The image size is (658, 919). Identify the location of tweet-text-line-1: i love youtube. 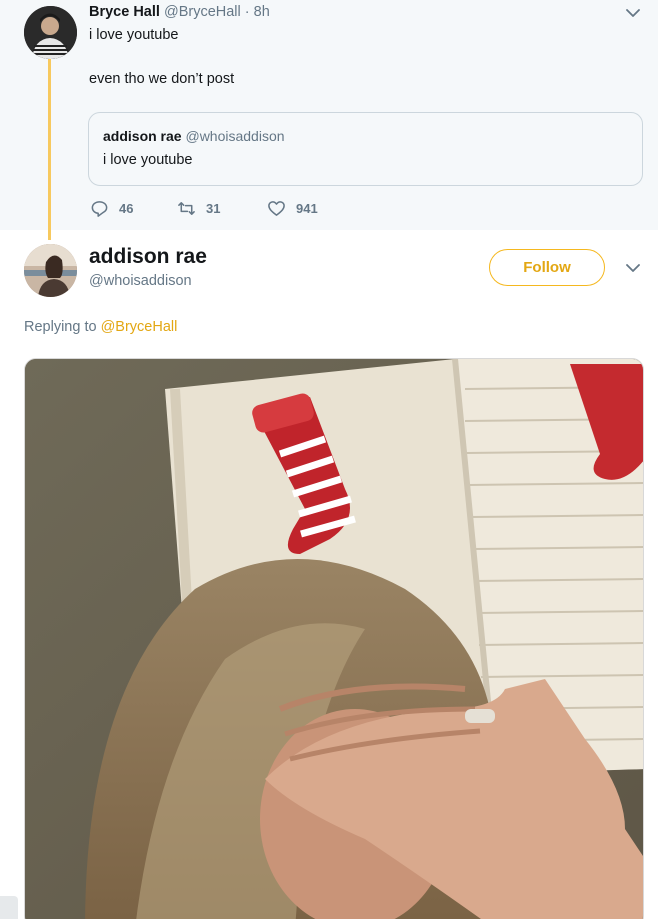
(134, 35).